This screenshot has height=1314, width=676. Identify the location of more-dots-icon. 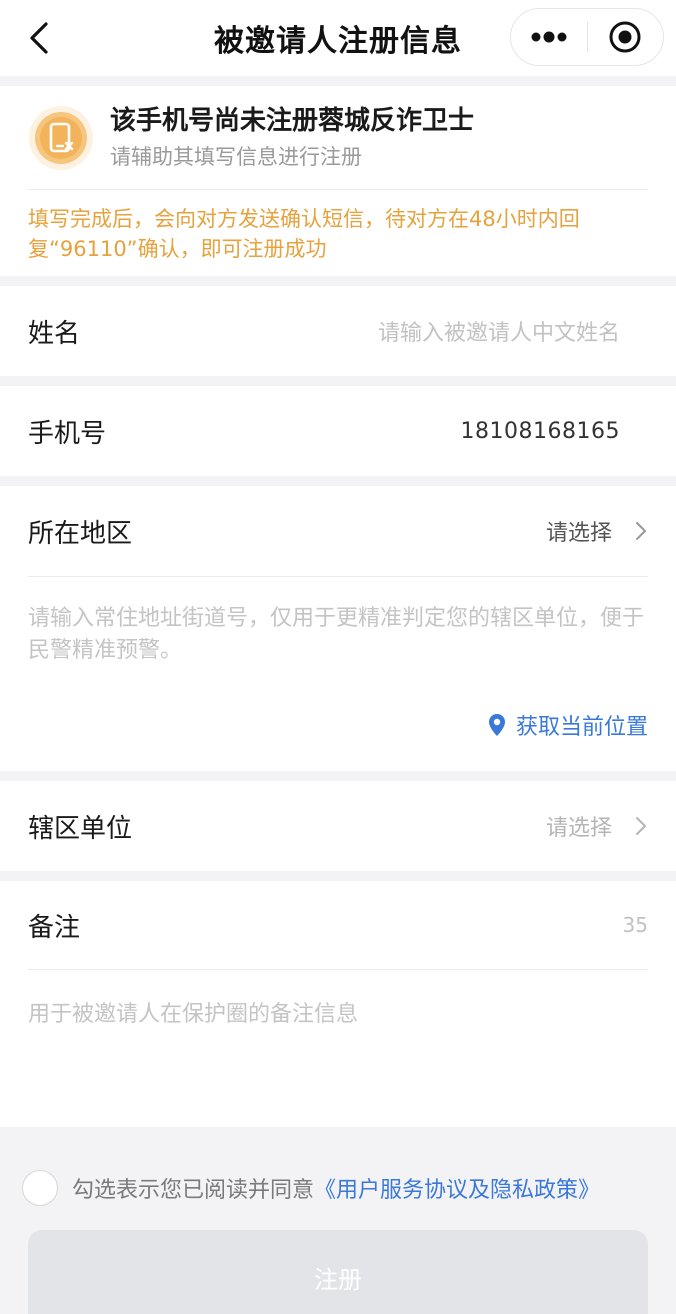
(549, 37).